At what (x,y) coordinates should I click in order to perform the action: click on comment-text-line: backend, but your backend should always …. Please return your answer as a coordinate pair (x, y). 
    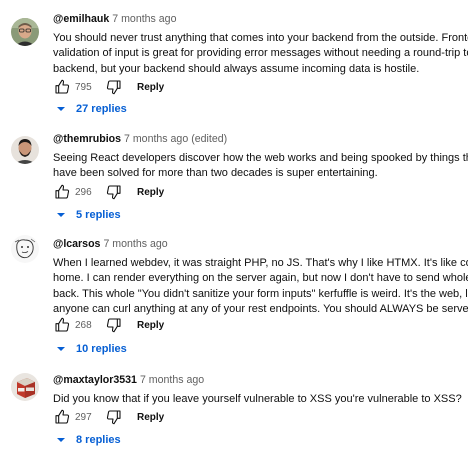
    Looking at the image, I should click on (236, 68).